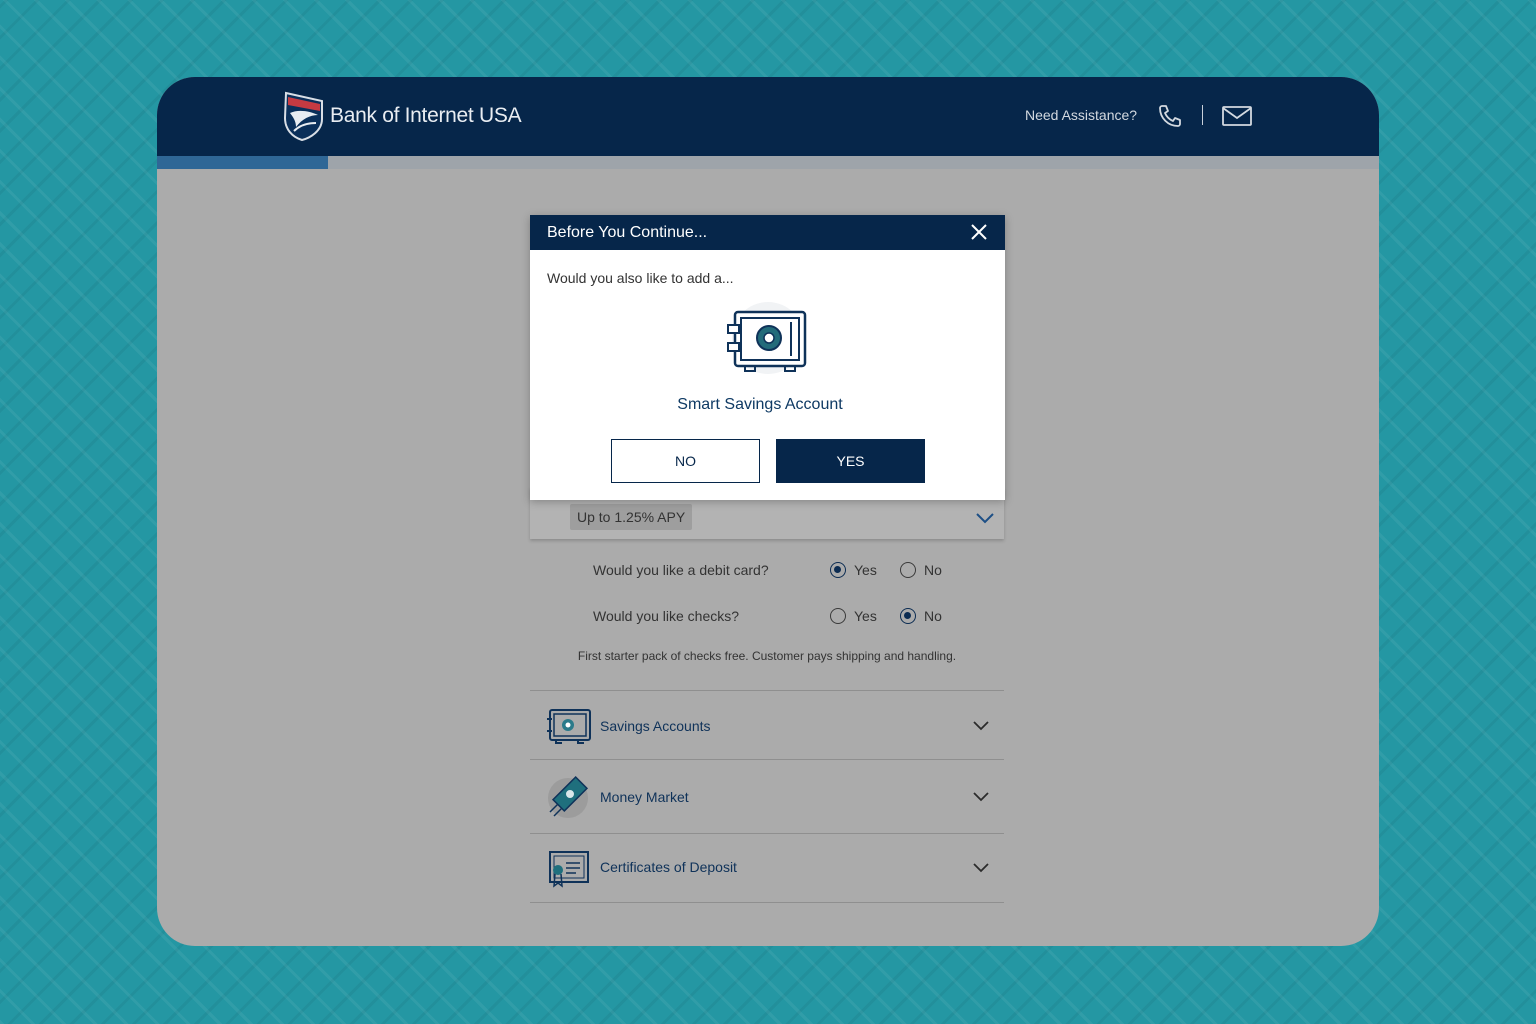 The height and width of the screenshot is (1024, 1536). I want to click on need-assistance-link: Need Assistance?, so click(1081, 115).